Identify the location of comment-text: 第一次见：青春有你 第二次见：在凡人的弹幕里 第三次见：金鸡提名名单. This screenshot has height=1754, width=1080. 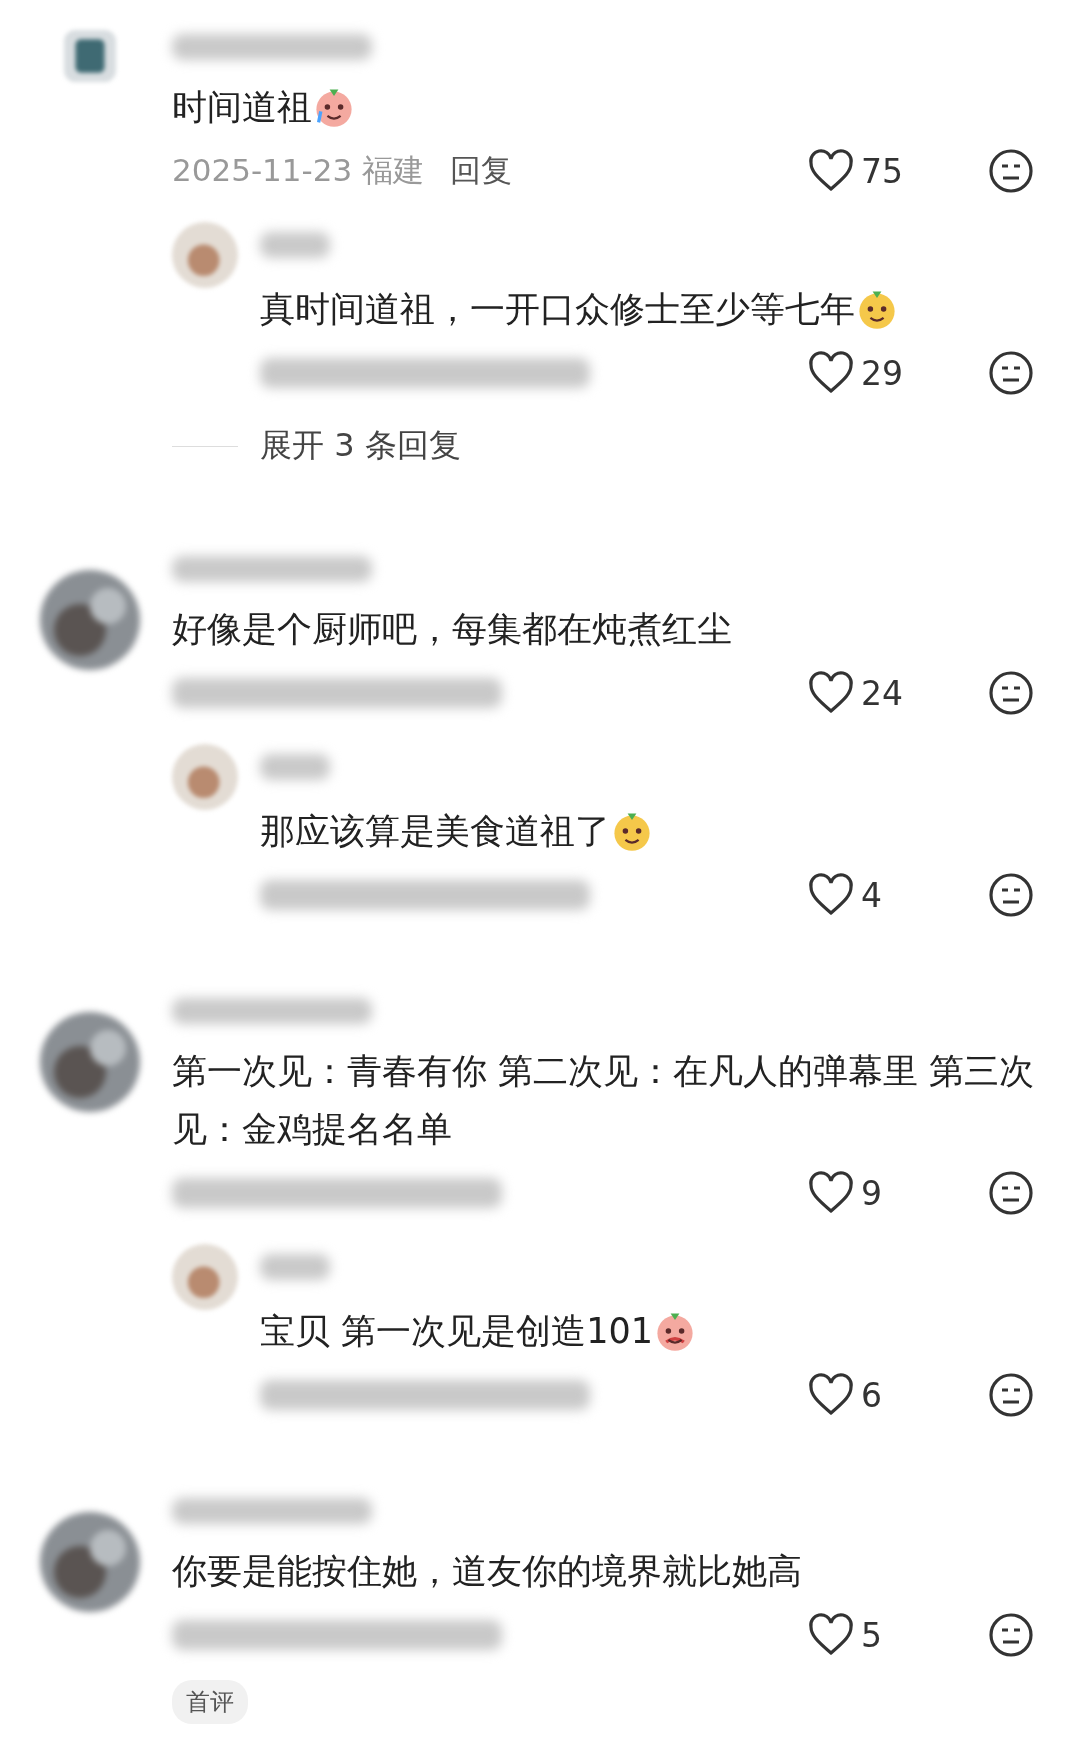
(603, 1100).